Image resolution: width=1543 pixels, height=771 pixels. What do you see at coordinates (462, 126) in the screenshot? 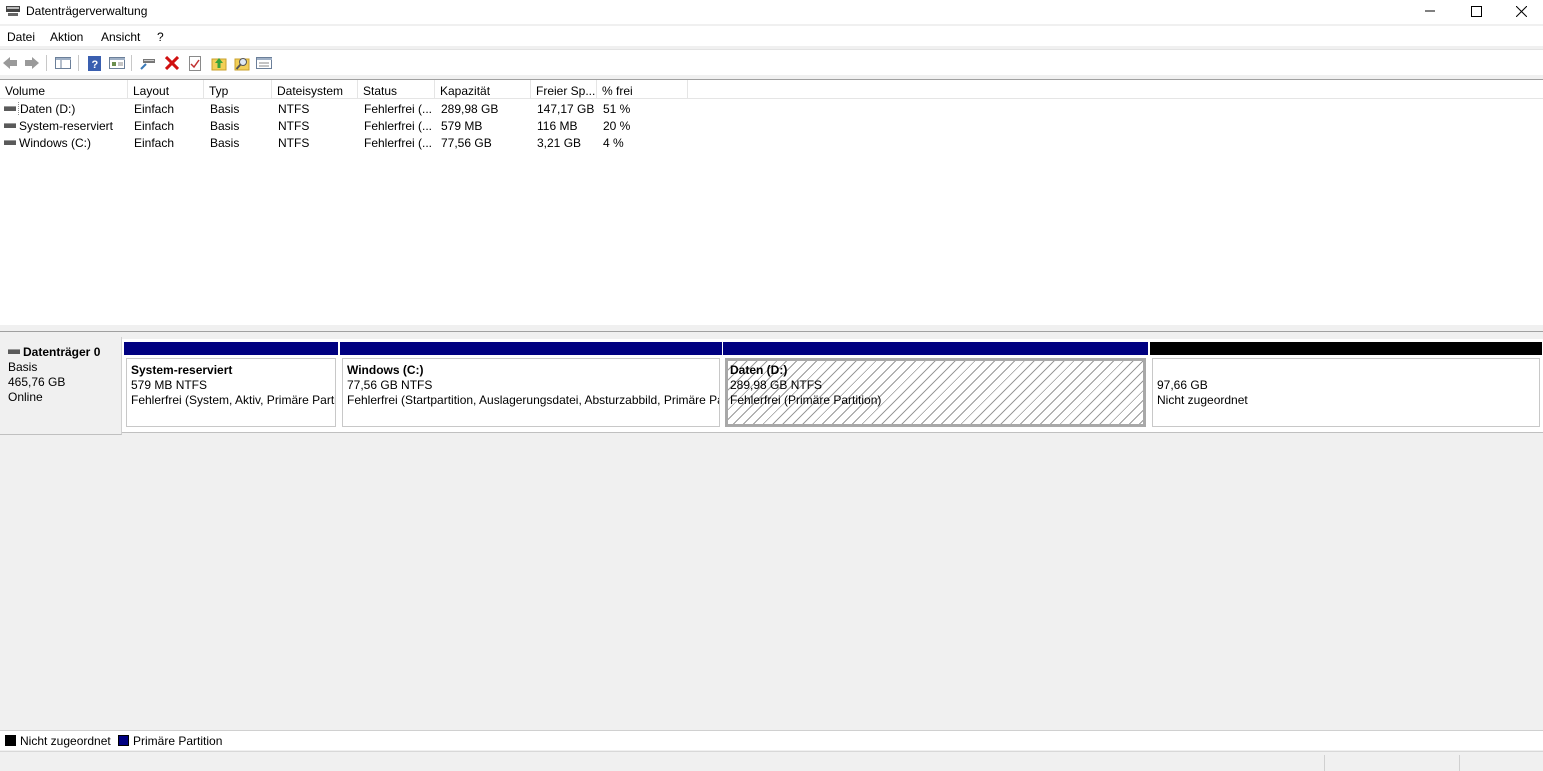
I see `capacity-cell: 579 MB` at bounding box center [462, 126].